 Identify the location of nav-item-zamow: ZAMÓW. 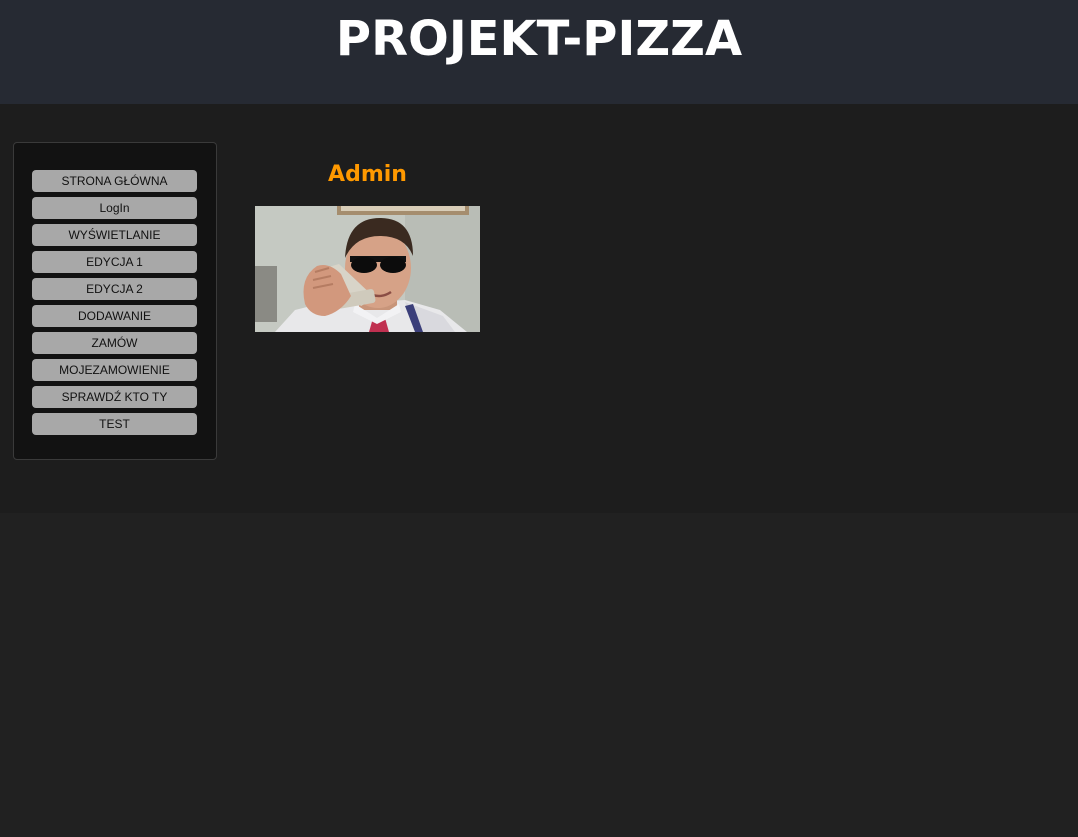
(114, 343).